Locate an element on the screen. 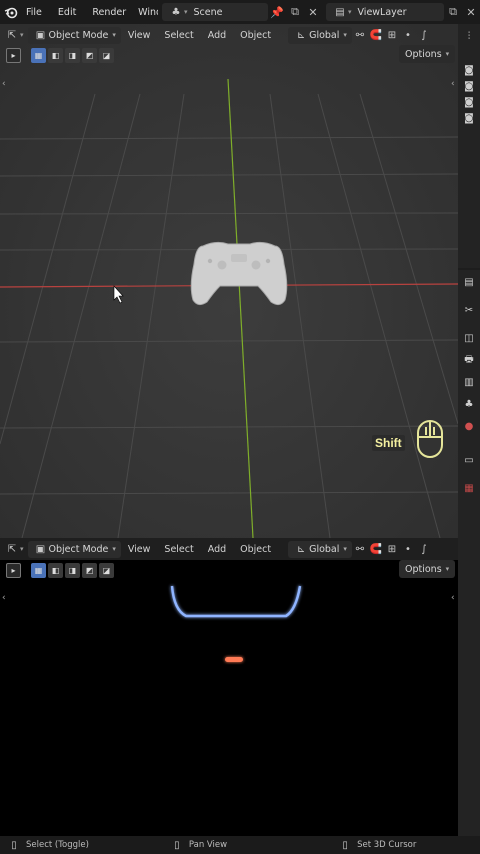 The image size is (480, 854). menu-window: Windov is located at coordinates (146, 12).